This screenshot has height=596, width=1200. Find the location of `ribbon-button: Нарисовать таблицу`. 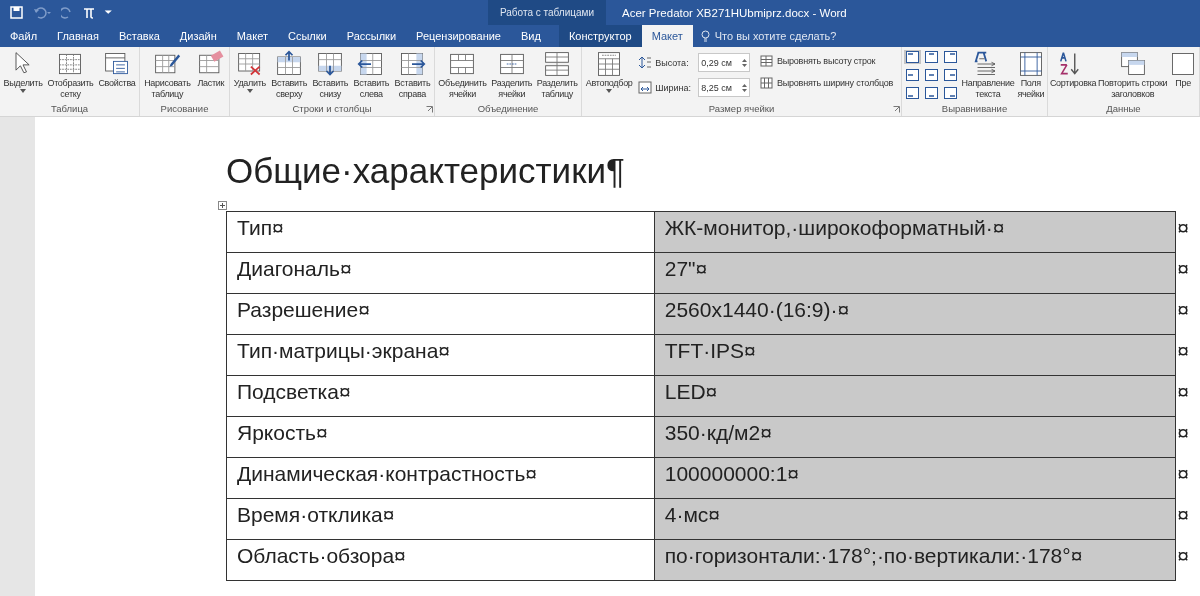

ribbon-button: Нарисовать таблицу is located at coordinates (167, 74).